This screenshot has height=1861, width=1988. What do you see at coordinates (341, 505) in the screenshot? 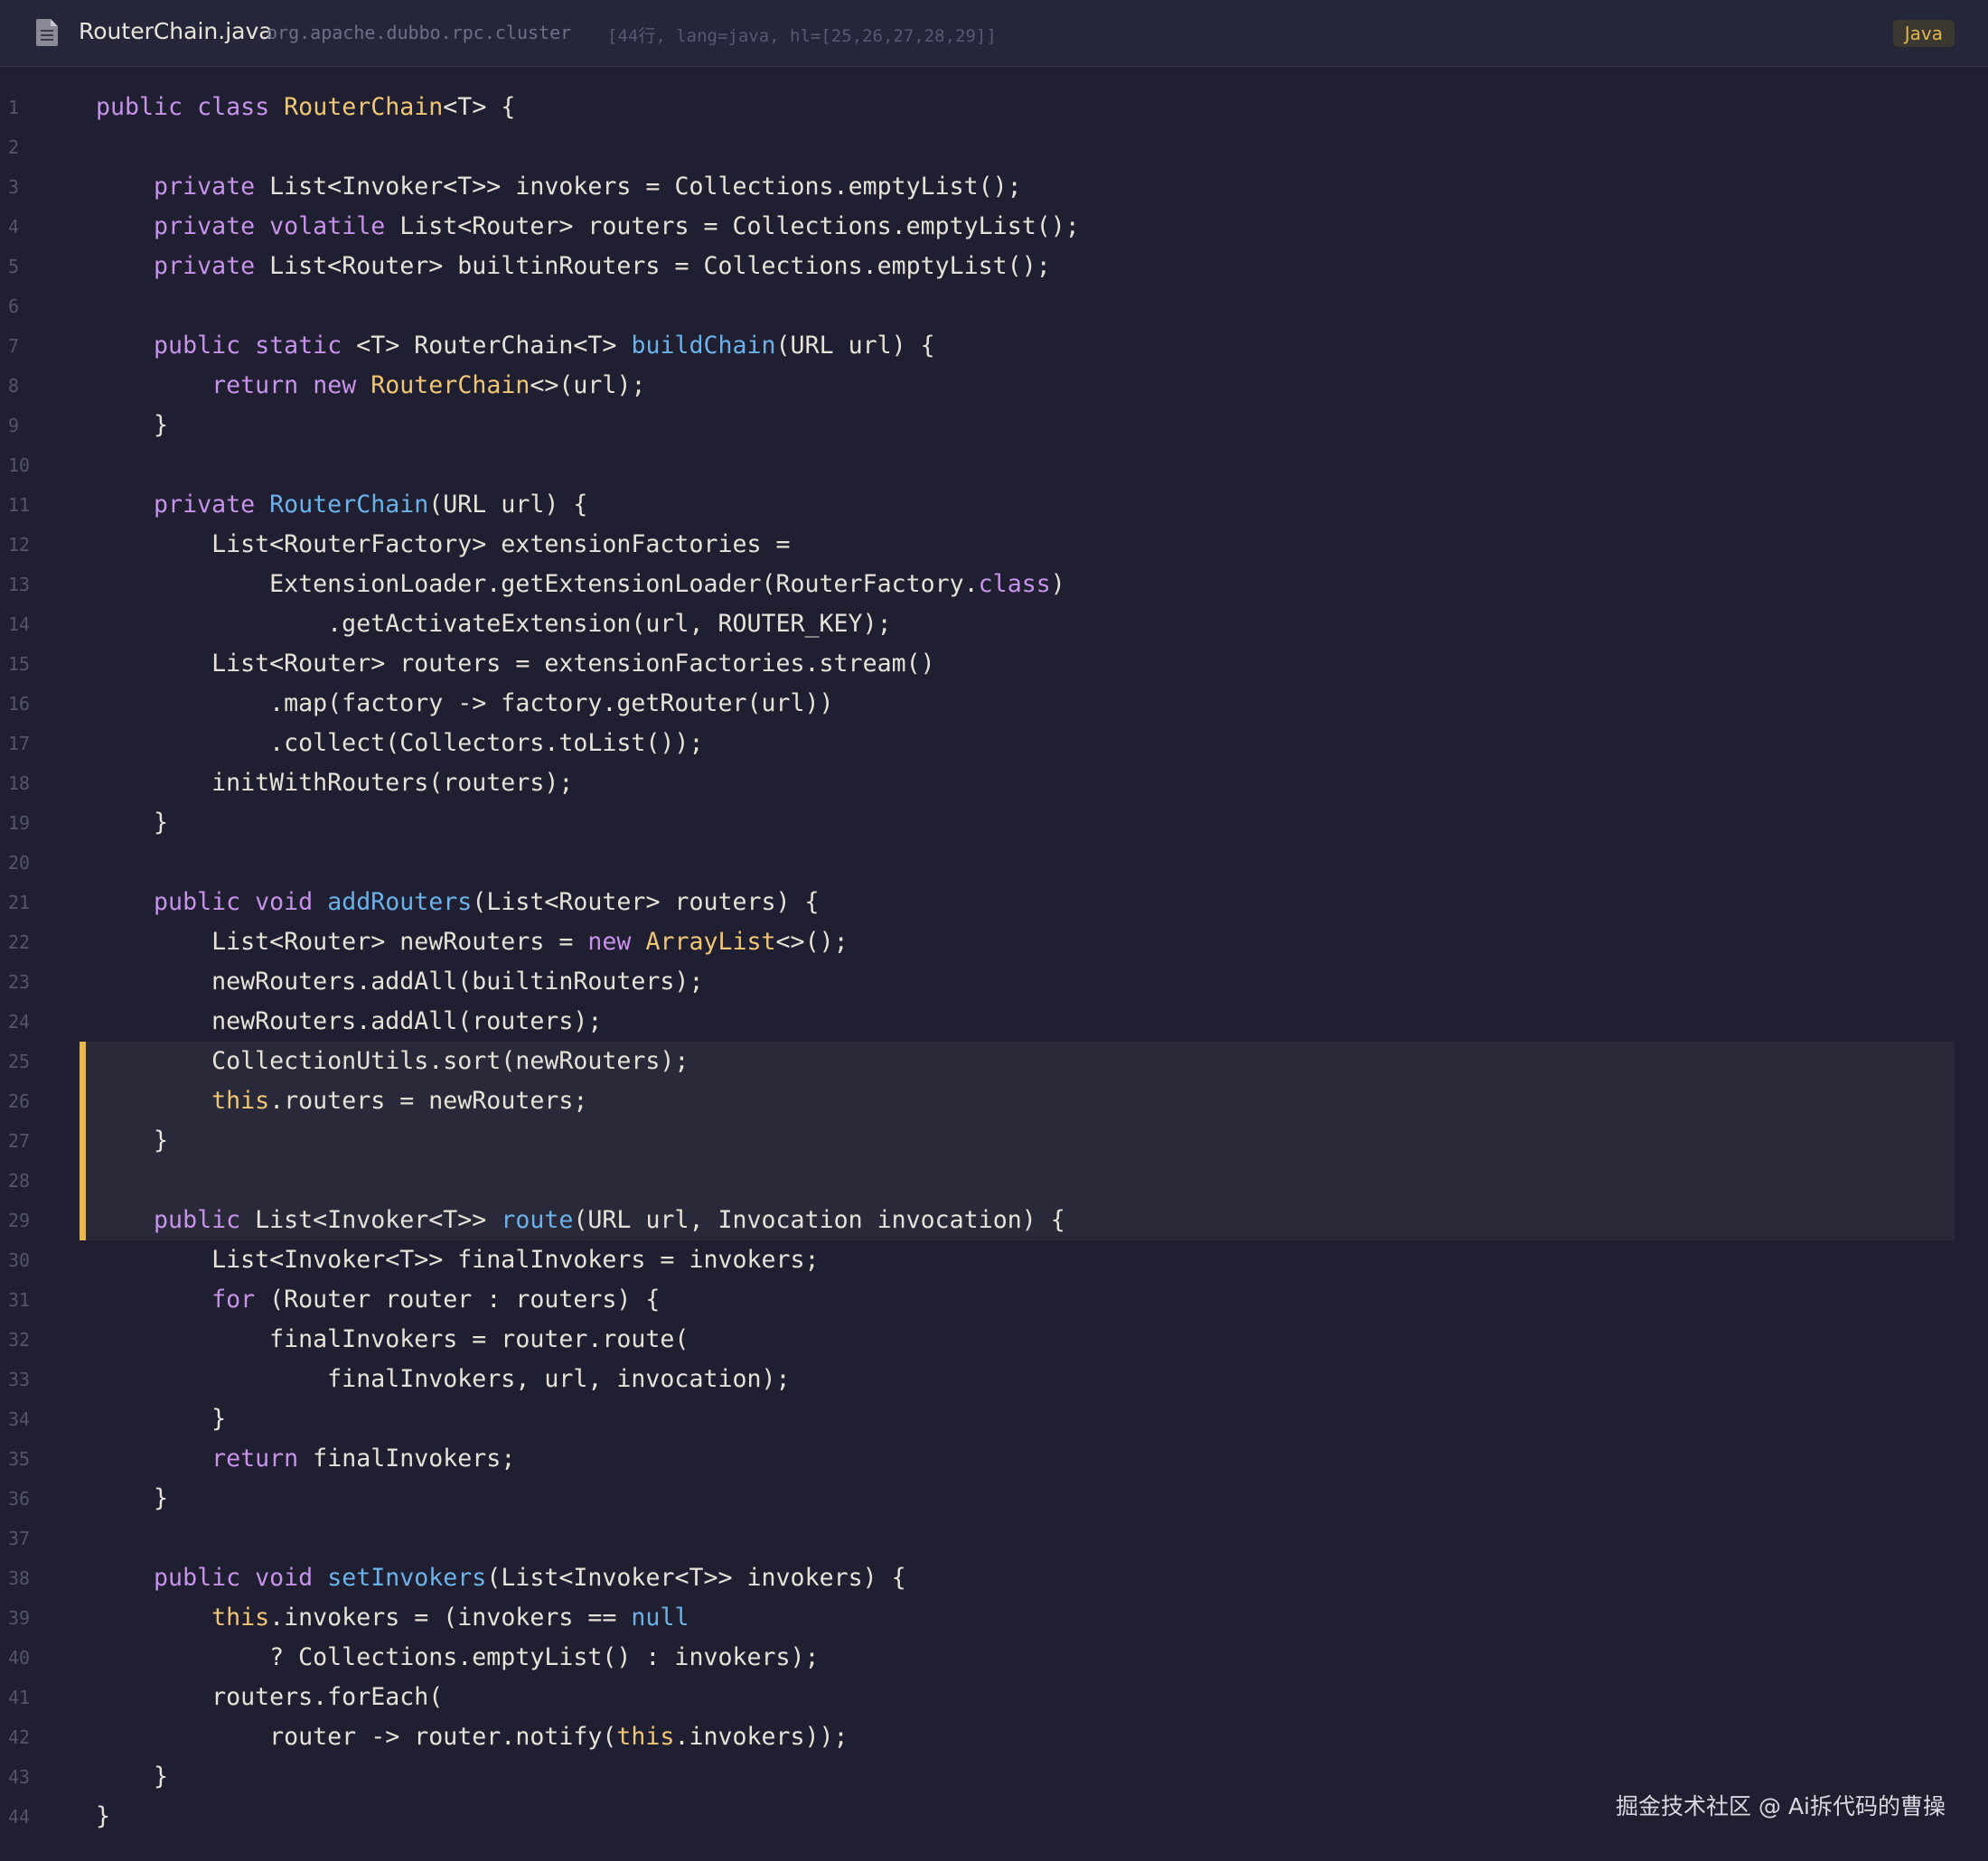
I see `code-text: private RouterChain(URL url) {` at bounding box center [341, 505].